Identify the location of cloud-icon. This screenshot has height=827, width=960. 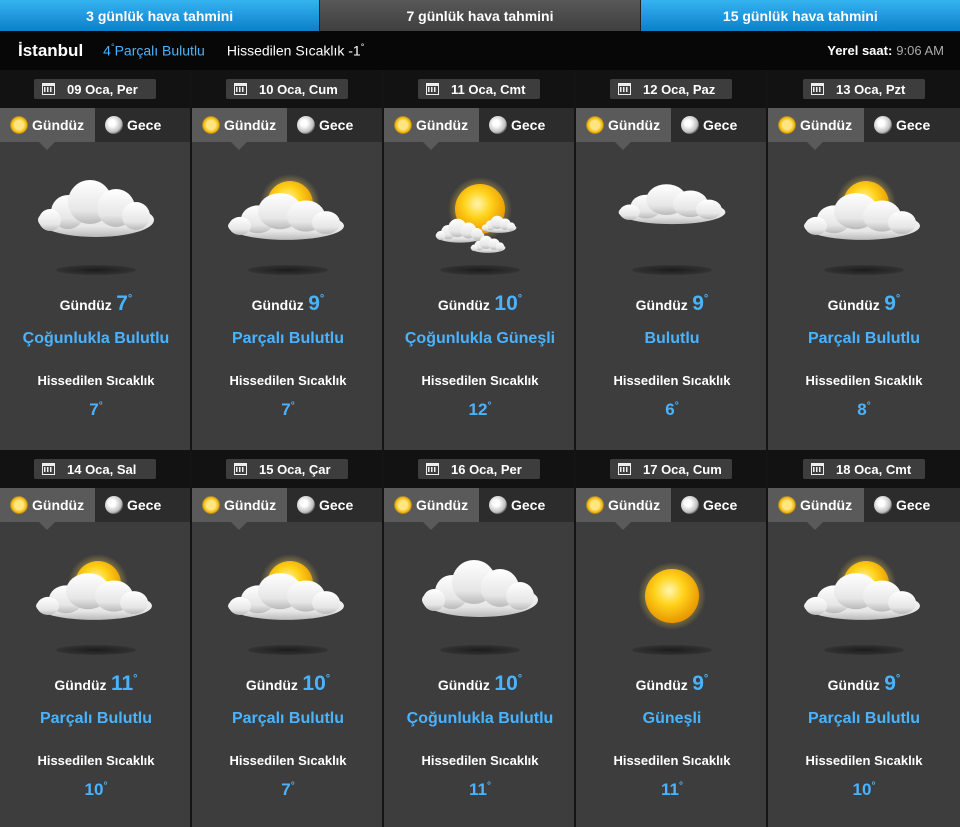
(672, 204).